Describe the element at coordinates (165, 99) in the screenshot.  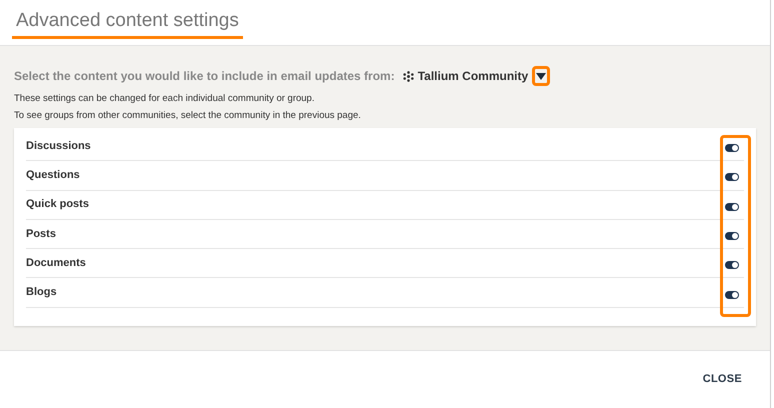
I see `note-text: These settings can be changed for each individual community or group.` at that location.